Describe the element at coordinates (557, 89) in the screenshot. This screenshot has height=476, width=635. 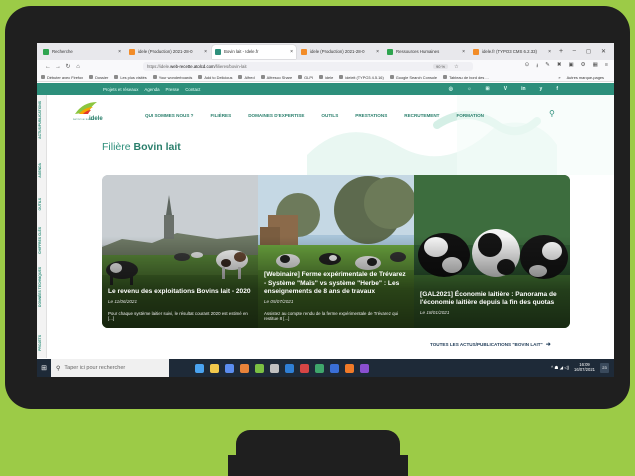
I see `facebook-icon: f` at that location.